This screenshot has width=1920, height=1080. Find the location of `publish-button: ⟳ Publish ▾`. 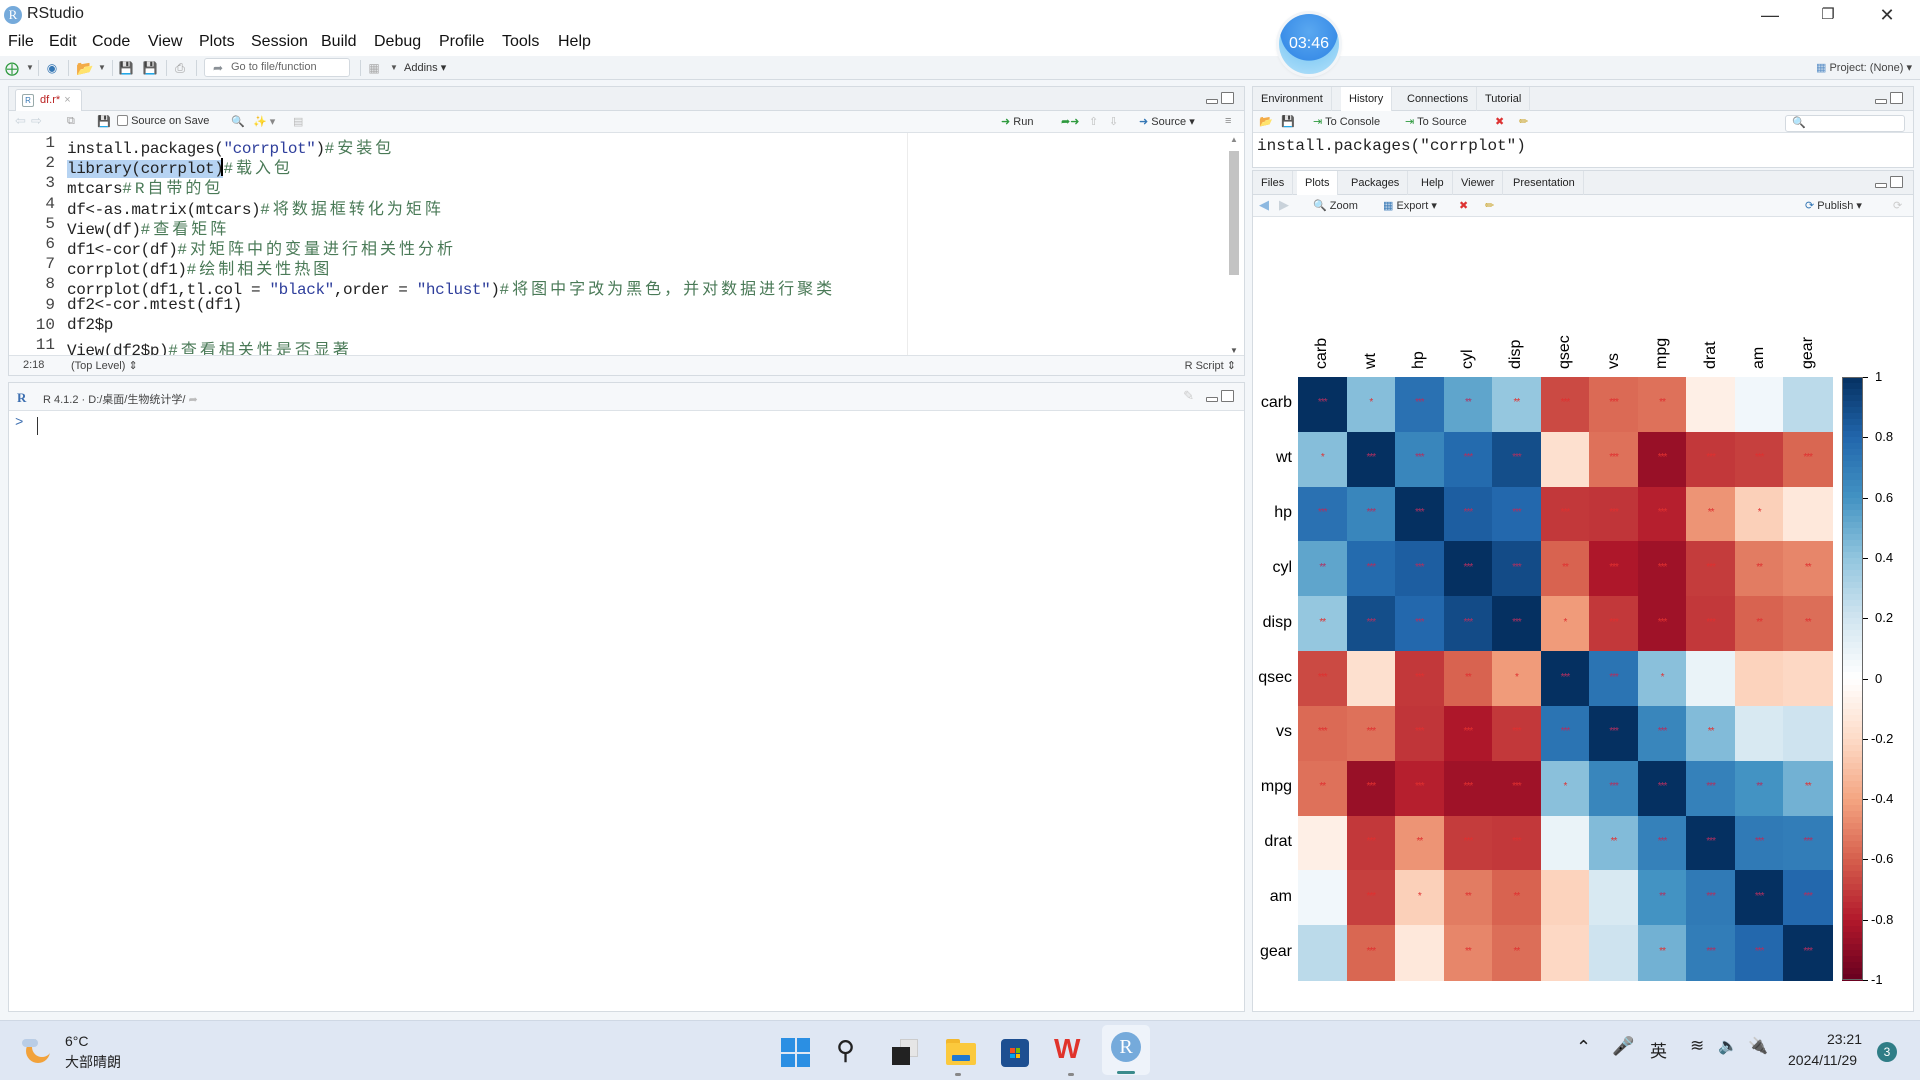

publish-button: ⟳ Publish ▾ is located at coordinates (1833, 205).